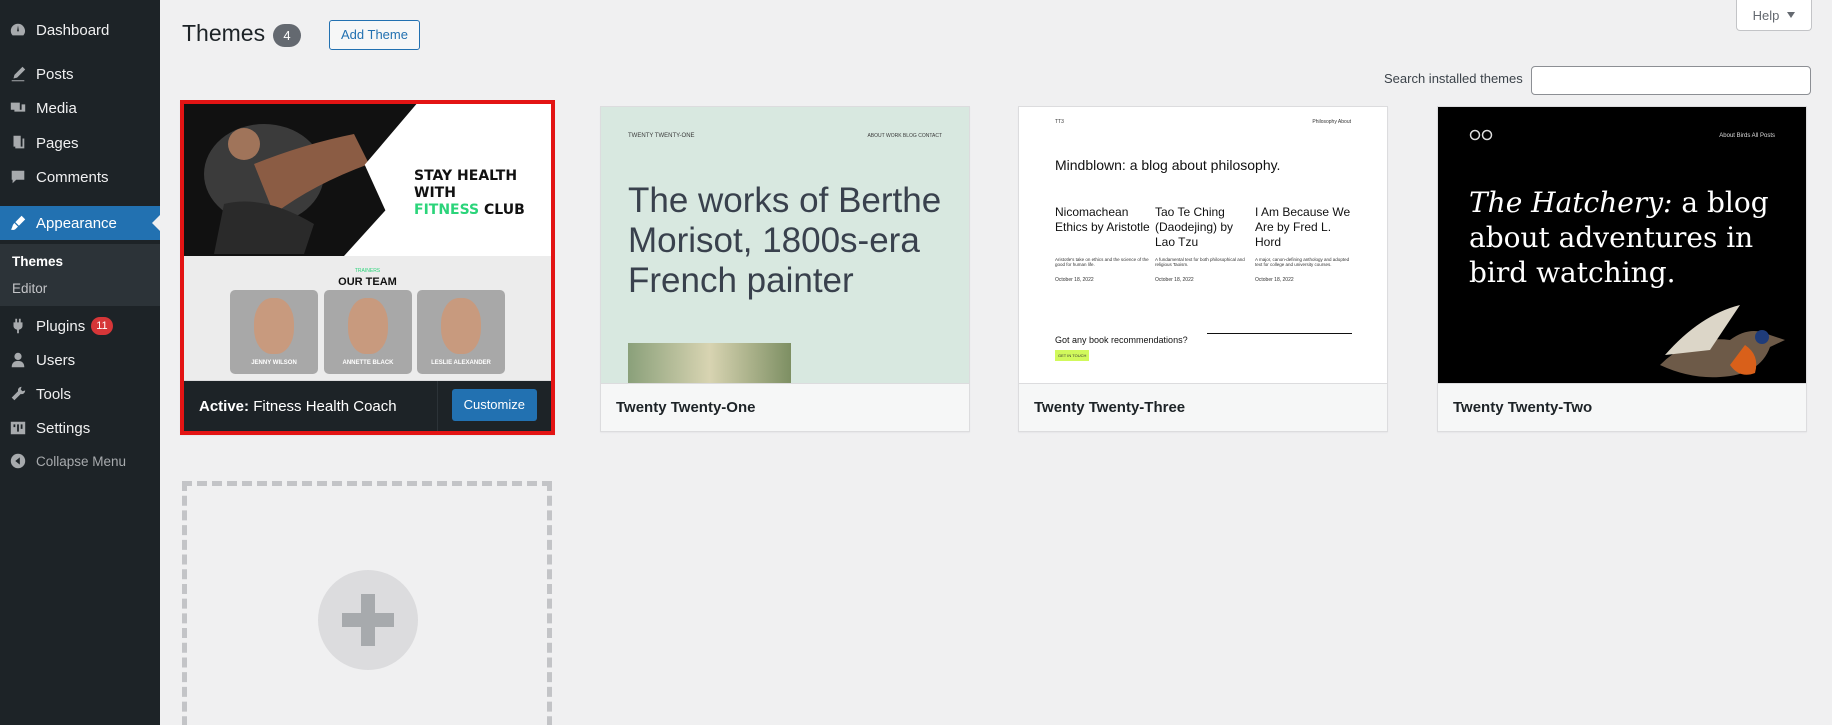 The height and width of the screenshot is (725, 1832). What do you see at coordinates (18, 74) in the screenshot?
I see `posts-icon` at bounding box center [18, 74].